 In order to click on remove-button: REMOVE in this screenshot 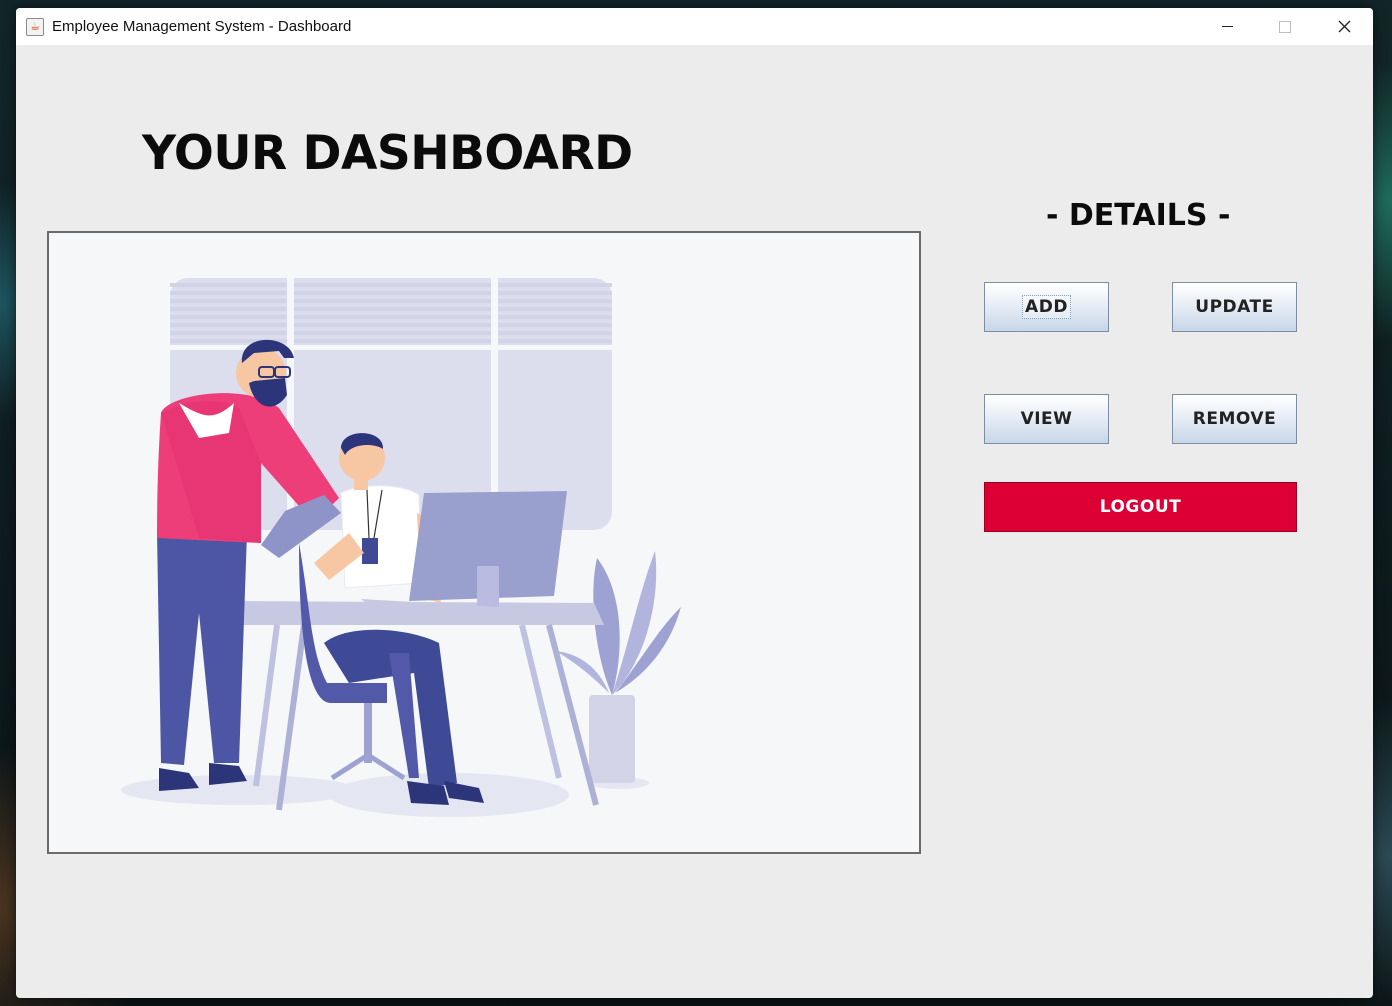, I will do `click(1234, 419)`.